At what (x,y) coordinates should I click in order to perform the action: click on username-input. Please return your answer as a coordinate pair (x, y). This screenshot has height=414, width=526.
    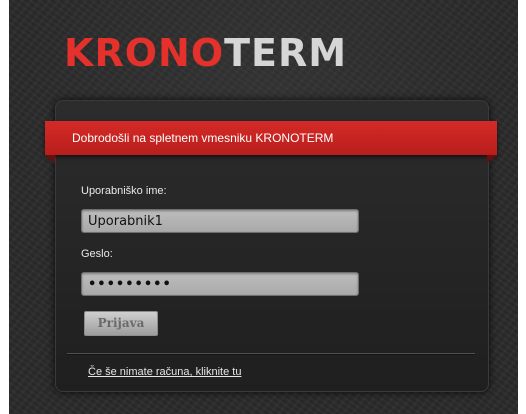
    Looking at the image, I should click on (220, 221).